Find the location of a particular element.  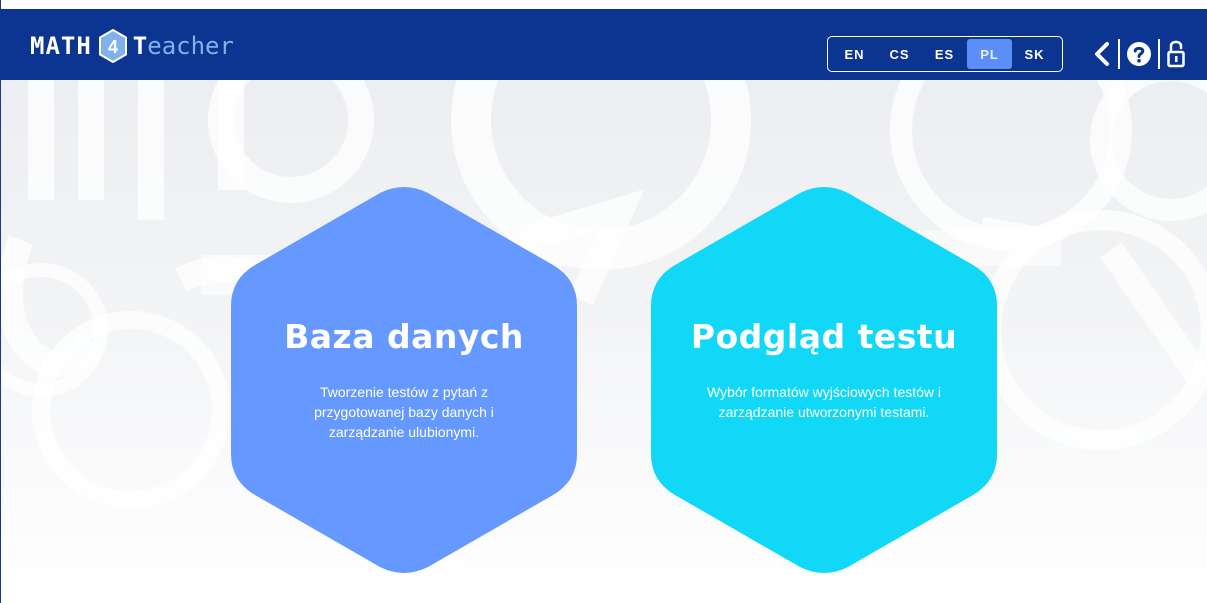

logo-hexagon-icon: 4 is located at coordinates (113, 46).